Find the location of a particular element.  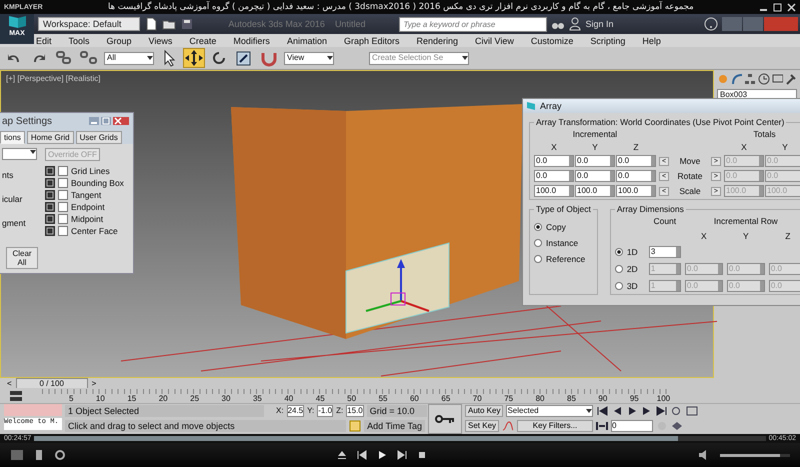

track-bar: 5 10 15 20 25 30 35 40 45 50 55 60 65 70 75 80 85 90 95 100 is located at coordinates (356, 395).